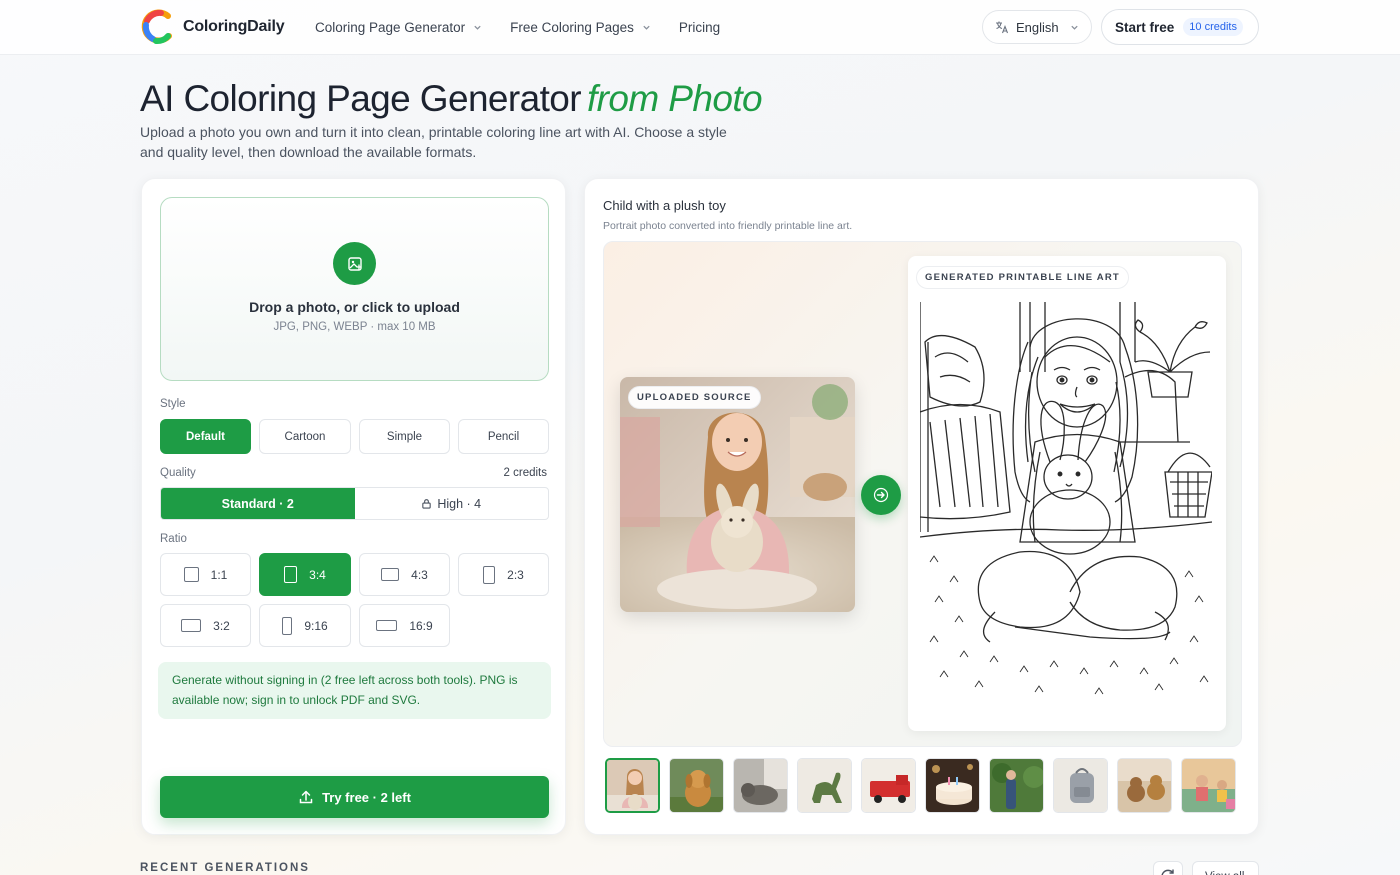 This screenshot has width=1400, height=875. I want to click on thumbnail-garden-path, so click(1016, 785).